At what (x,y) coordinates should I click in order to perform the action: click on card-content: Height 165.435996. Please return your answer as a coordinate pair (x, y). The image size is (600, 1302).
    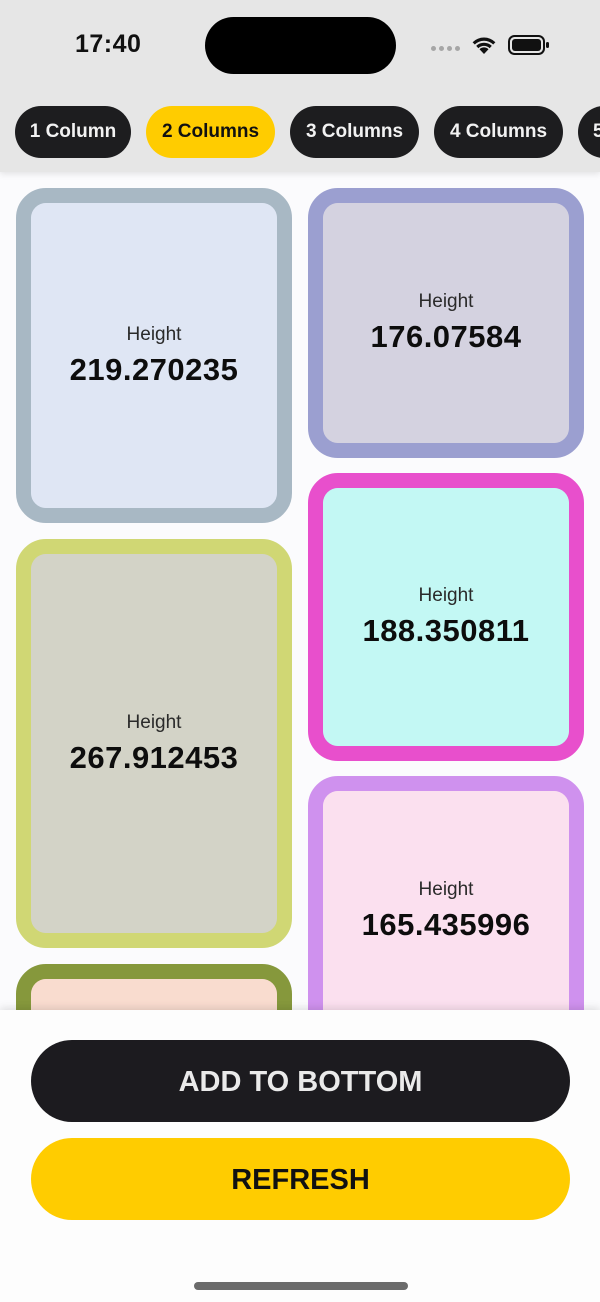
    Looking at the image, I should click on (446, 900).